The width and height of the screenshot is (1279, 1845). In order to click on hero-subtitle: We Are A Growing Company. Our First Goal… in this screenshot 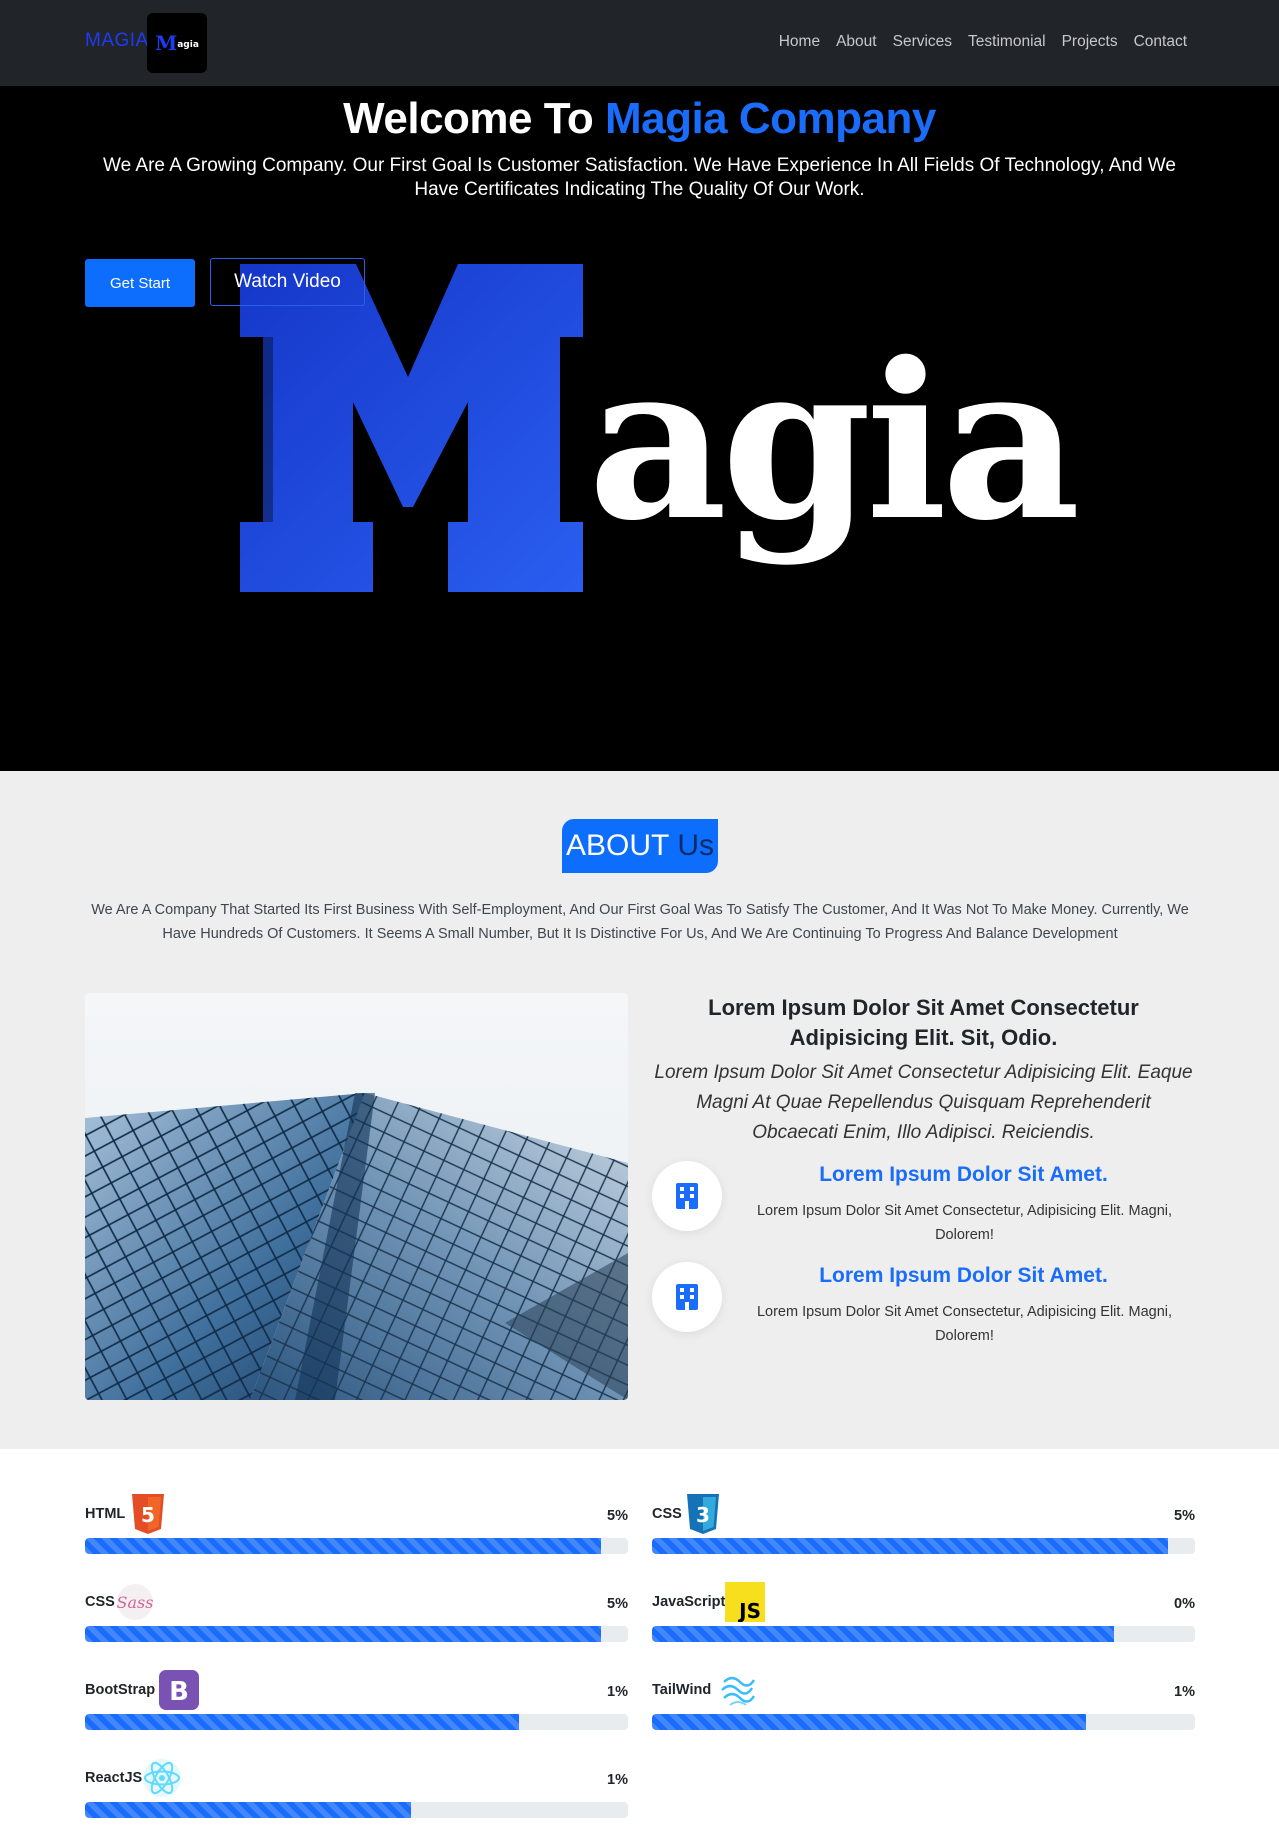, I will do `click(639, 177)`.